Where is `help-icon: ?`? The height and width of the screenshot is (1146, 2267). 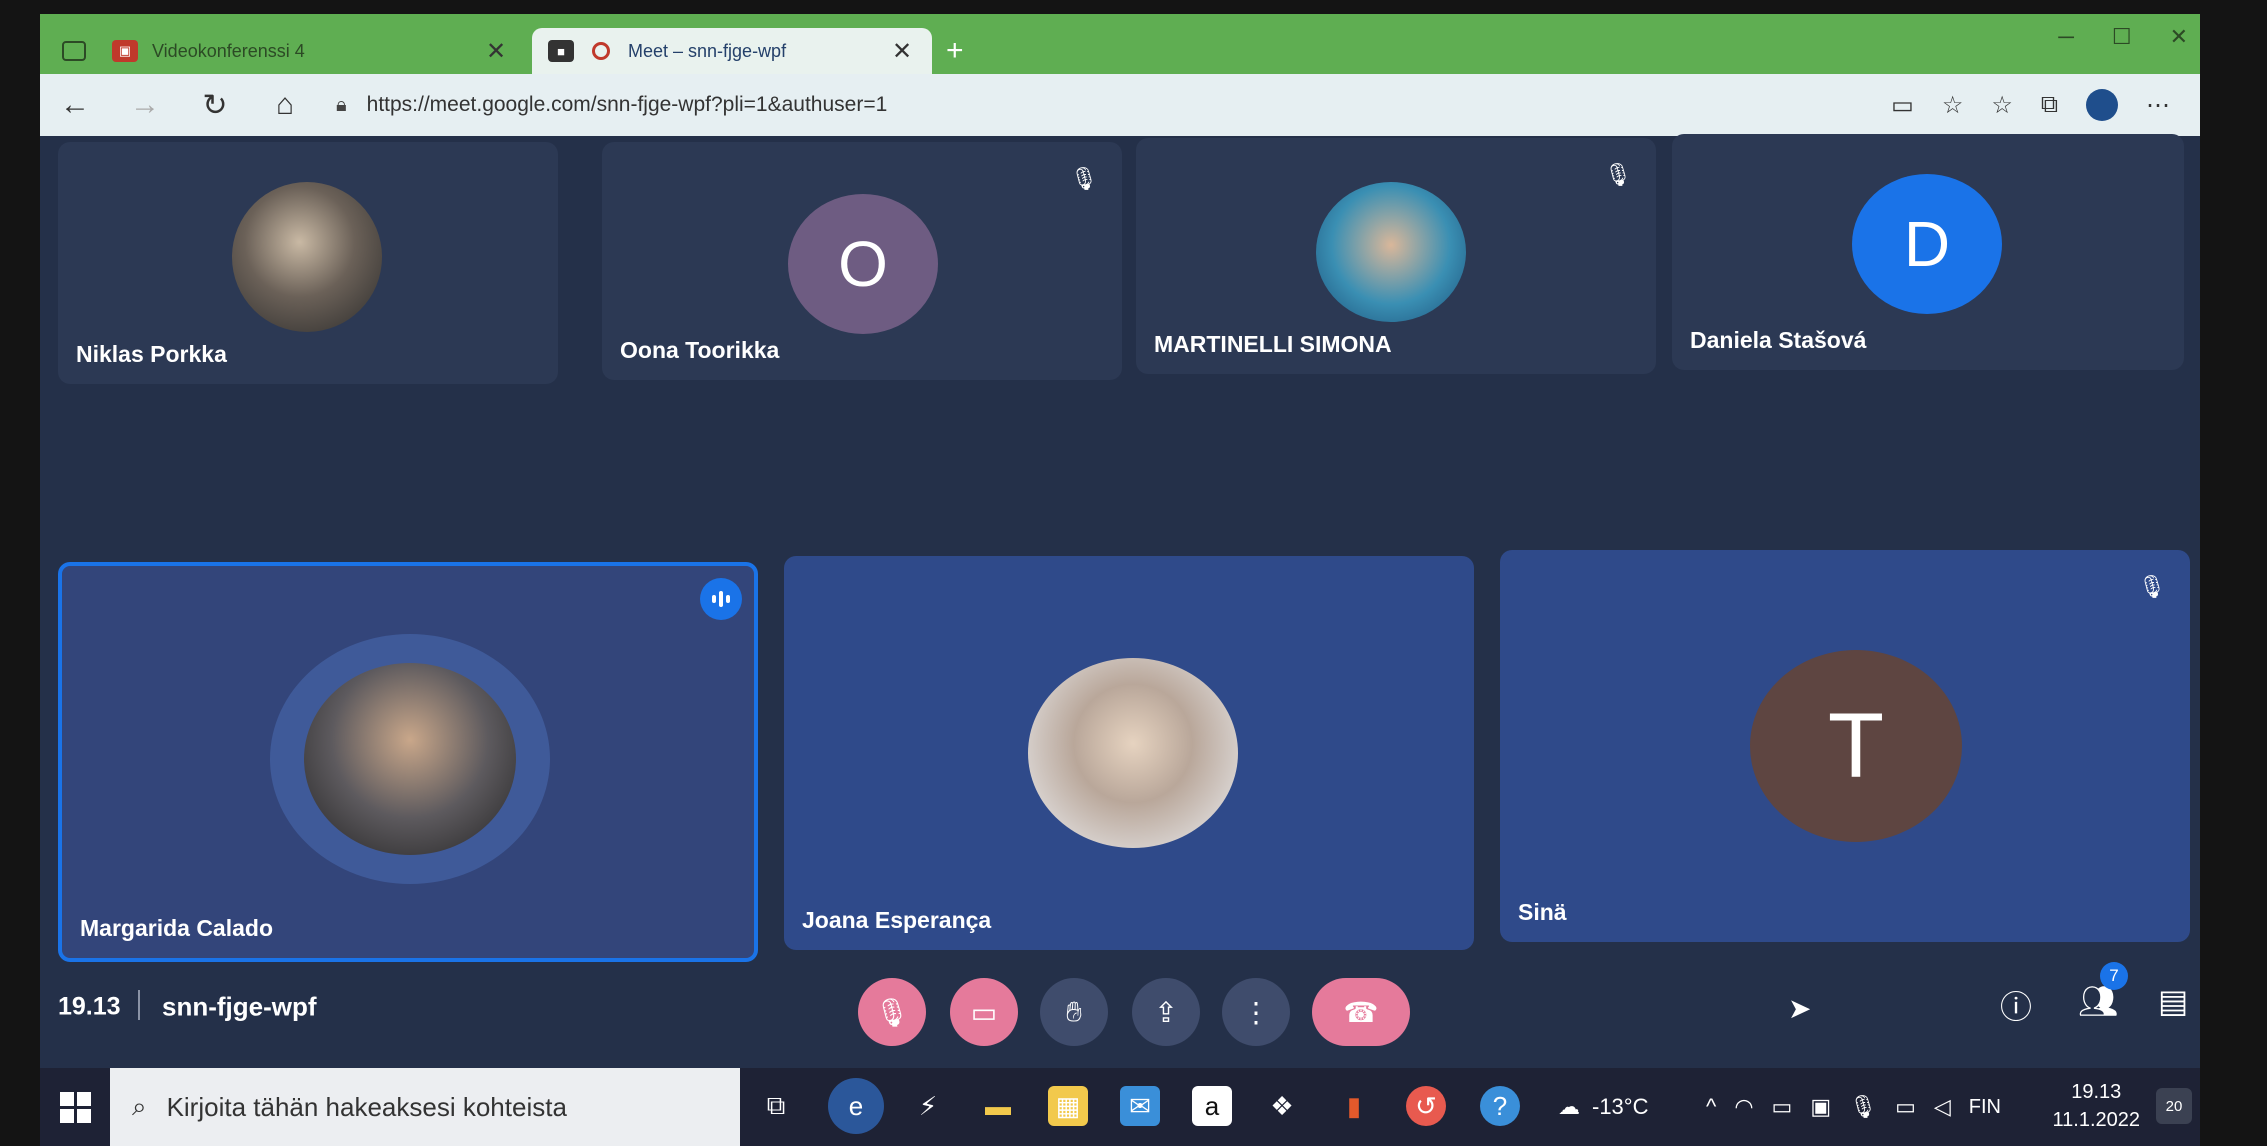
help-icon: ? is located at coordinates (1500, 1106).